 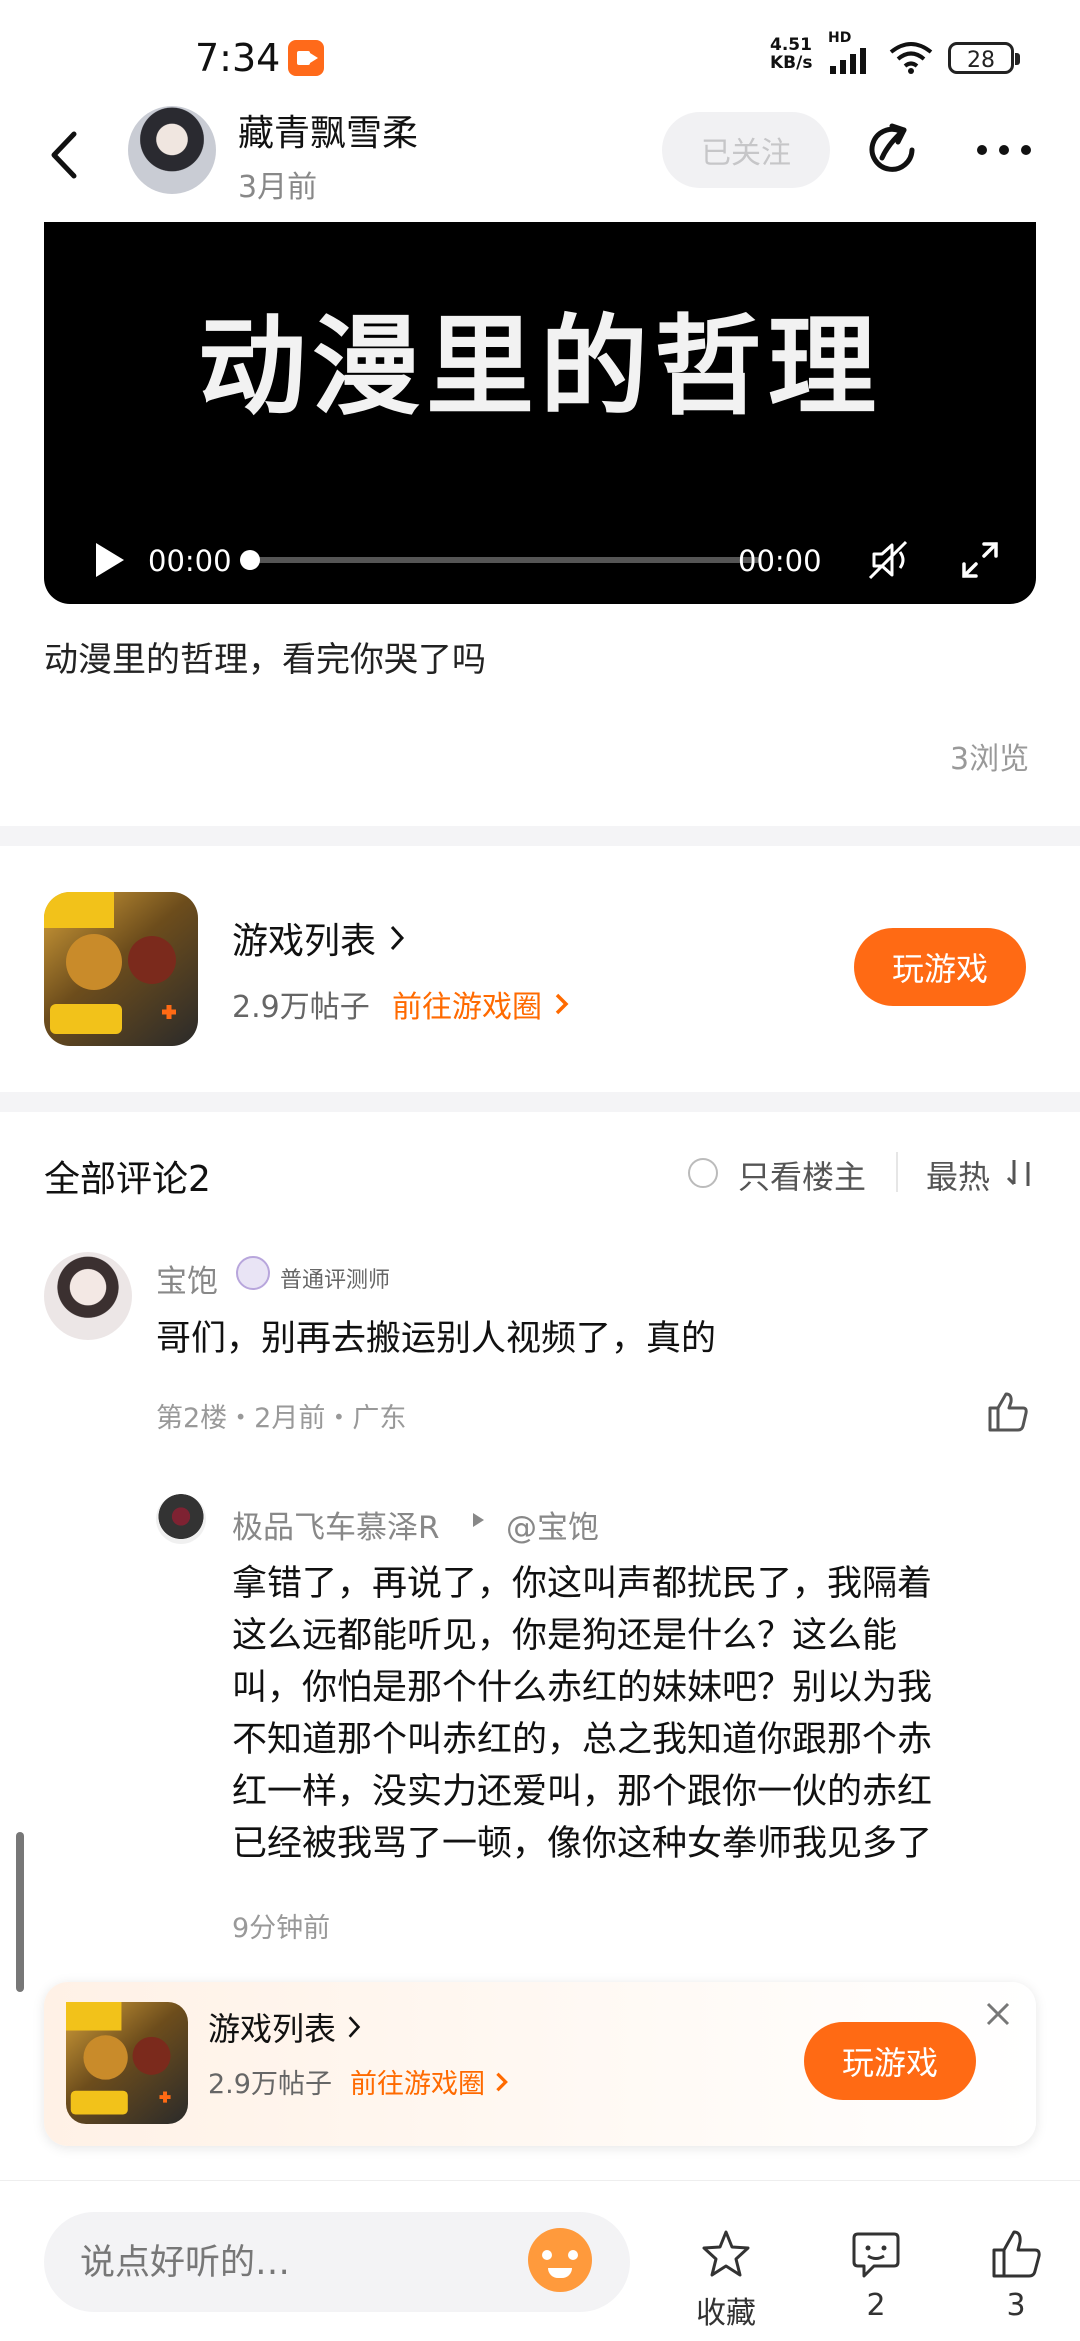 I want to click on author-avatar, so click(x=172, y=150).